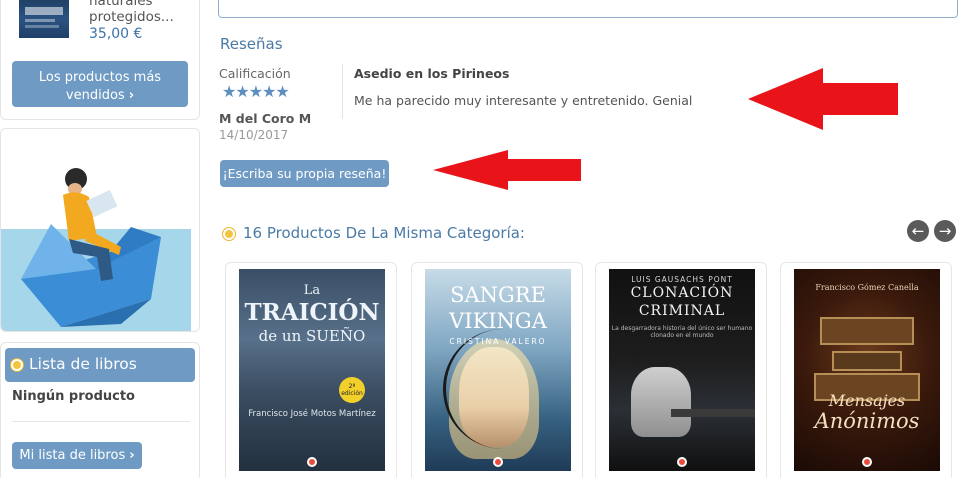  I want to click on arrow-right-icon: →, so click(945, 231).